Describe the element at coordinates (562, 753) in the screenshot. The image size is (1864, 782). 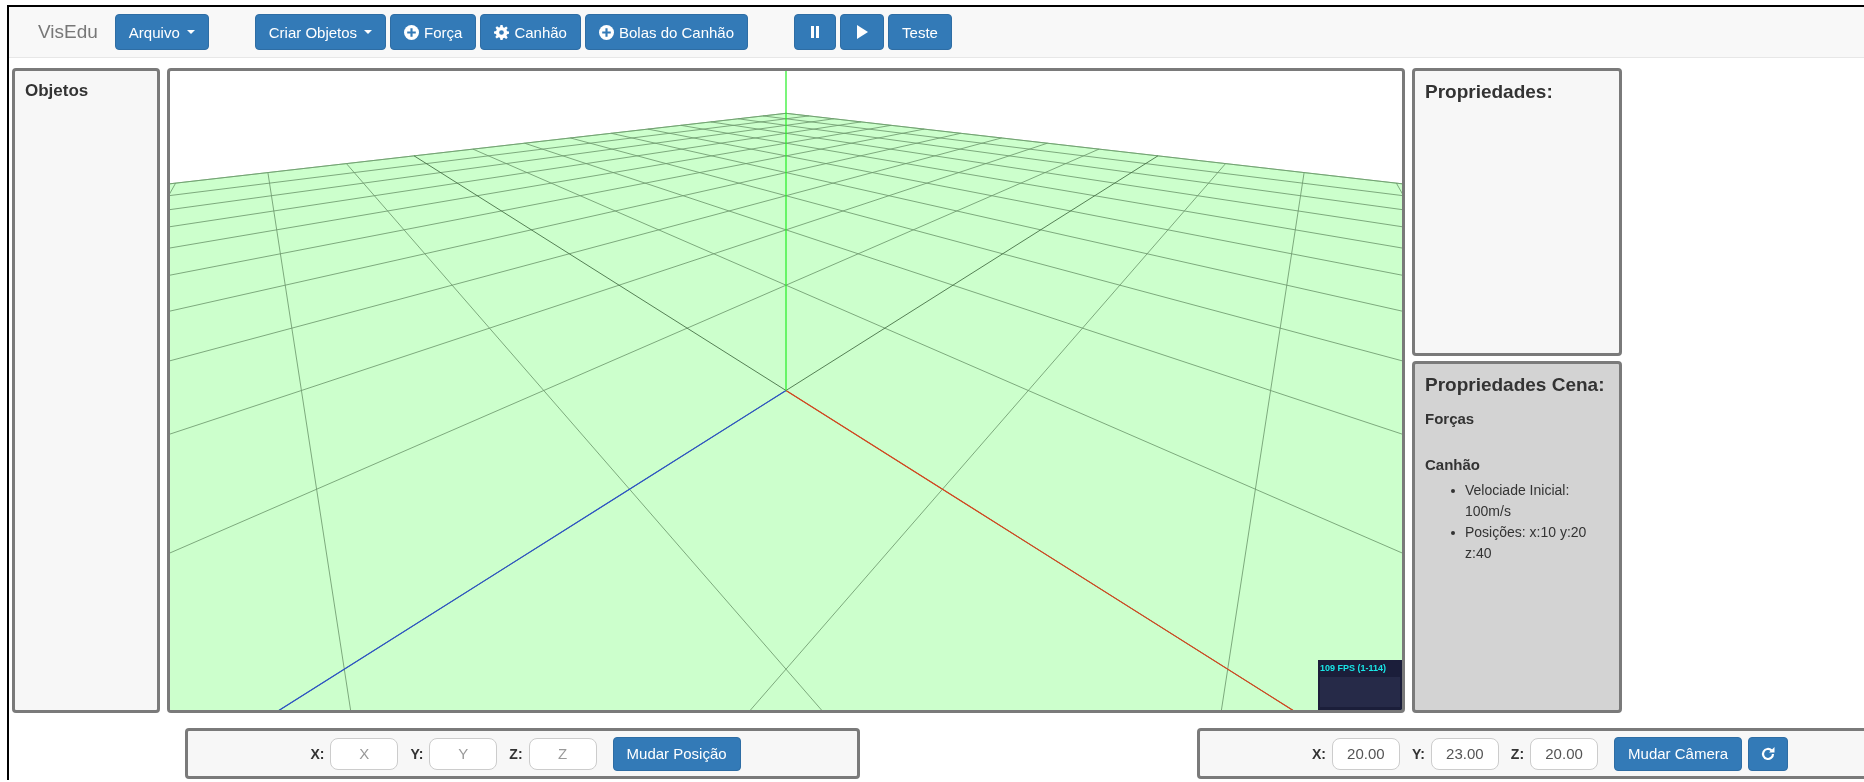
I see `coordinate-field: Z` at that location.